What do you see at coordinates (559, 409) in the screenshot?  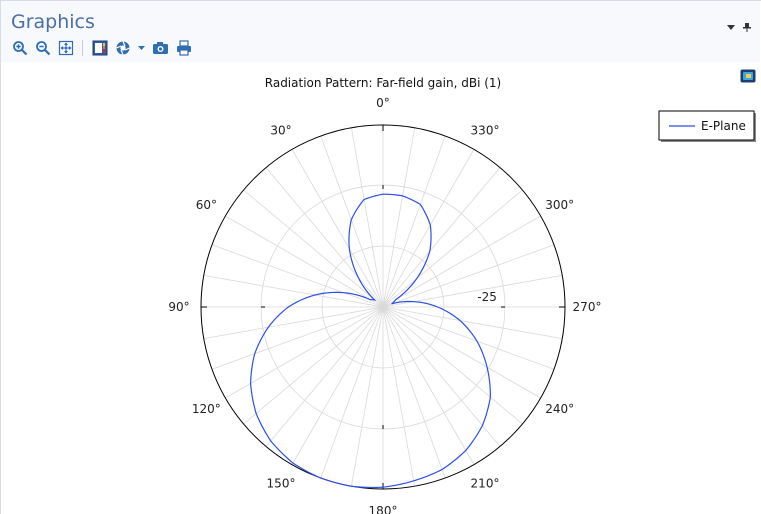 I see `angle-tick-label: 240°` at bounding box center [559, 409].